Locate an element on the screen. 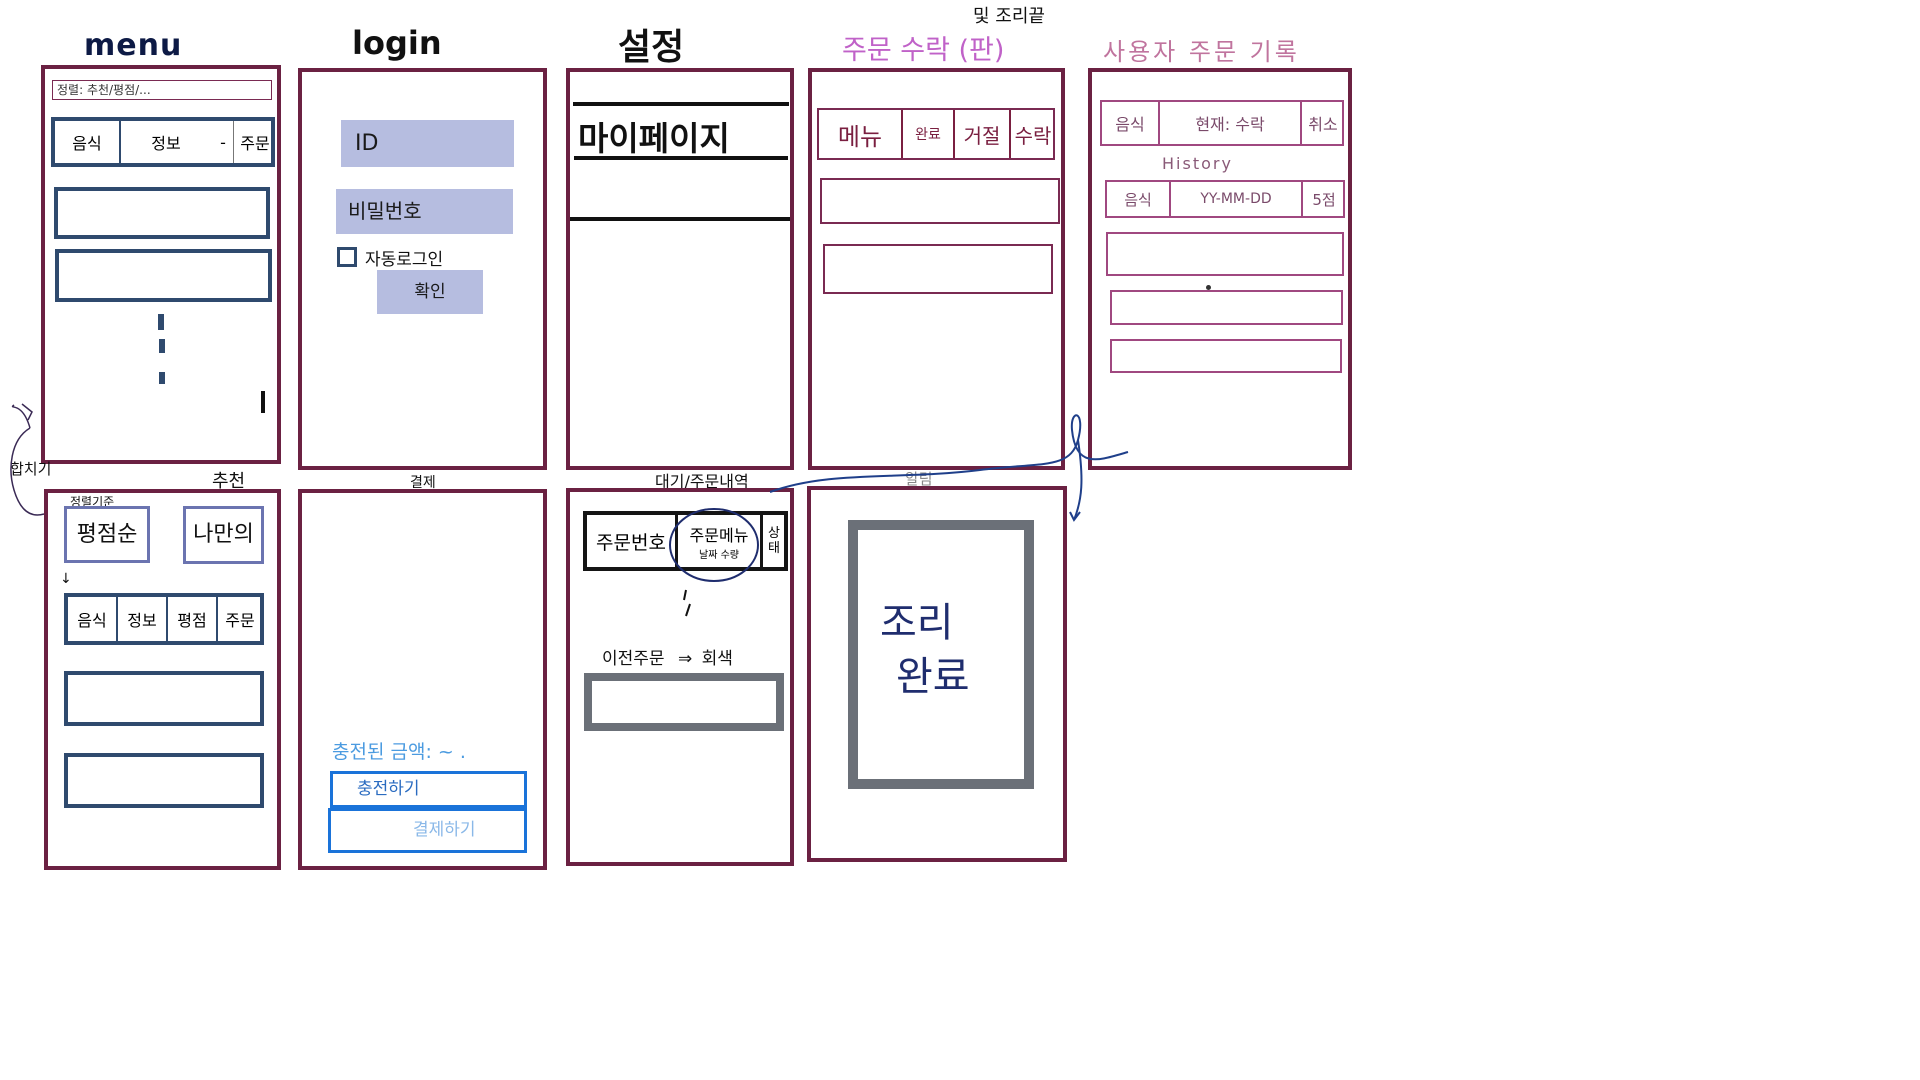 This screenshot has height=1080, width=1920. header-cell-cancel: 취소 is located at coordinates (1323, 123).